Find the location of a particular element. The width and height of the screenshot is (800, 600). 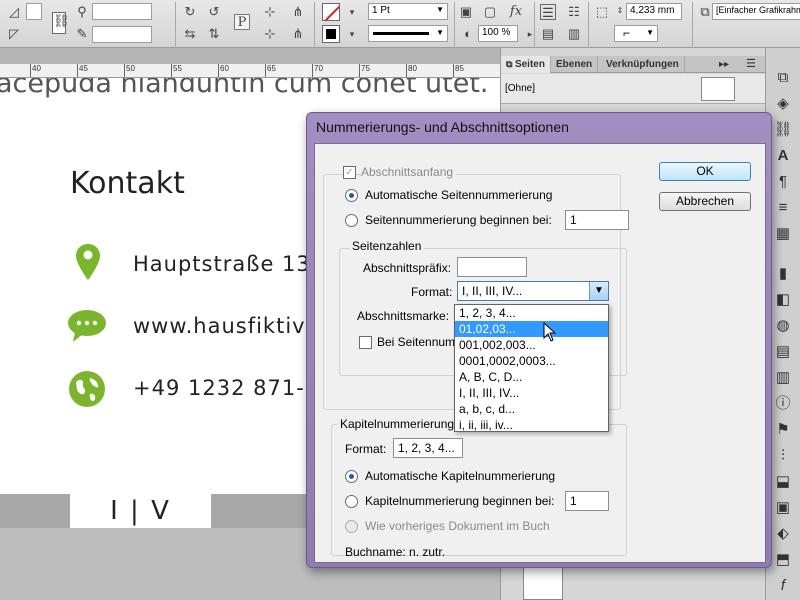

text-wrap-around-icon: ☷ is located at coordinates (574, 12).